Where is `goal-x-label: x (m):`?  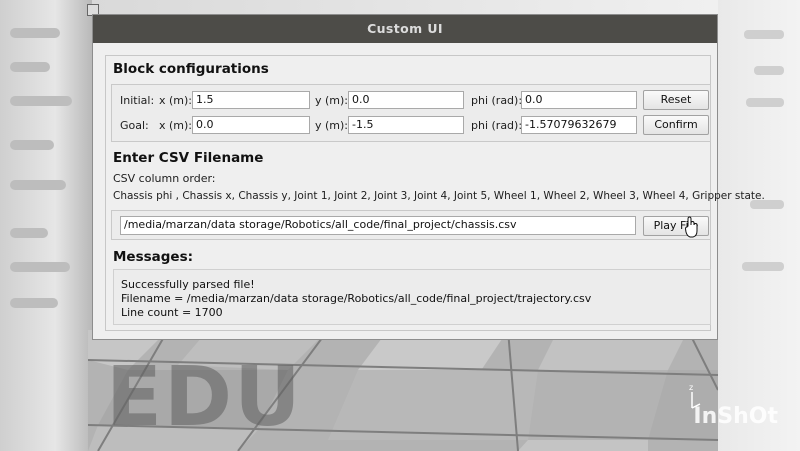
goal-x-label: x (m): is located at coordinates (176, 125).